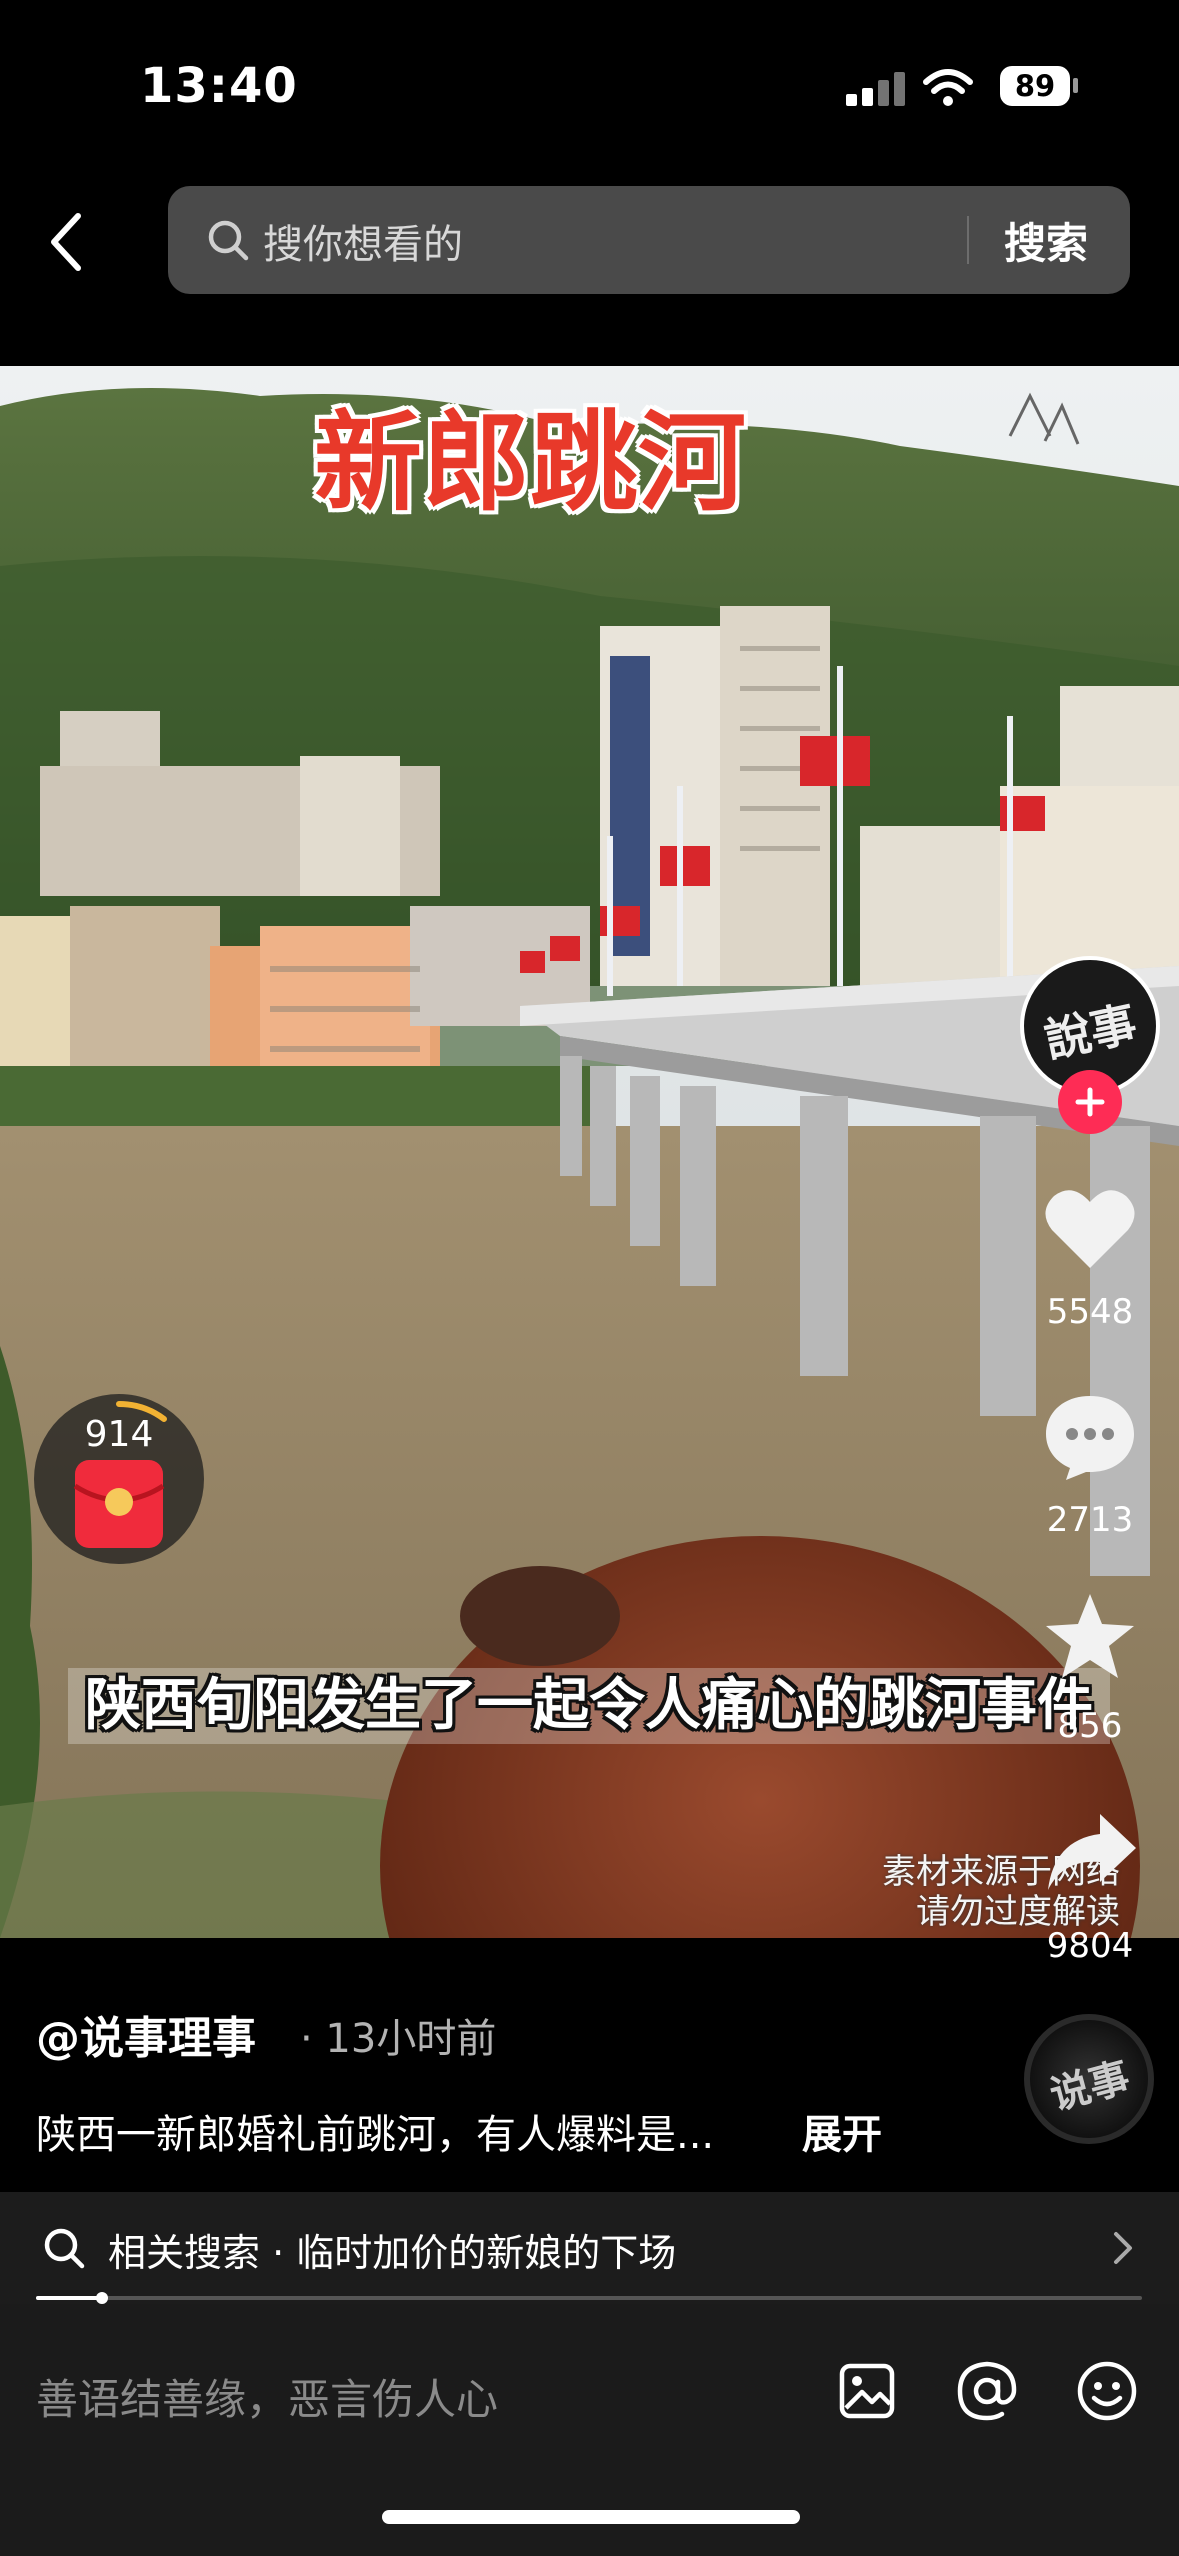 The width and height of the screenshot is (1179, 2556). I want to click on red-packet-count: 914, so click(119, 1434).